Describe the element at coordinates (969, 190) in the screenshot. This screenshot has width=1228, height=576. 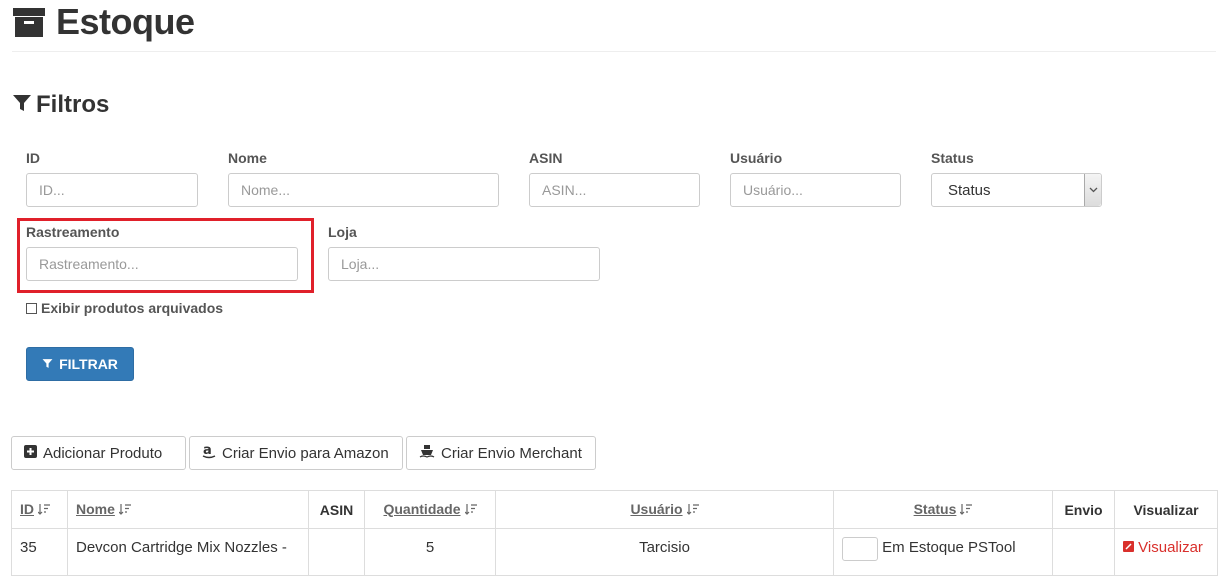
I see `status-select-value: Status` at that location.